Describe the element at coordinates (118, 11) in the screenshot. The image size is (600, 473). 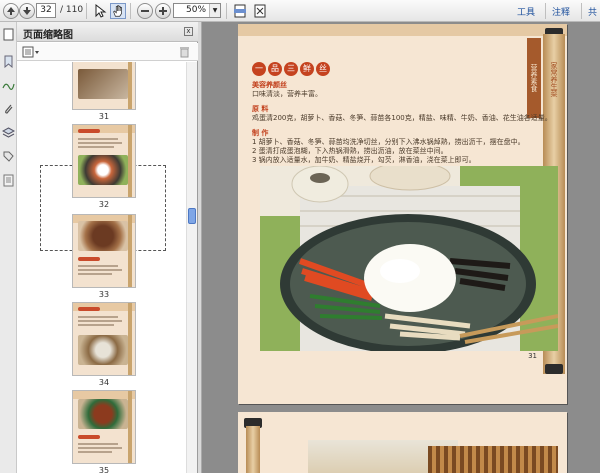
I see `hand-tool-icon` at that location.